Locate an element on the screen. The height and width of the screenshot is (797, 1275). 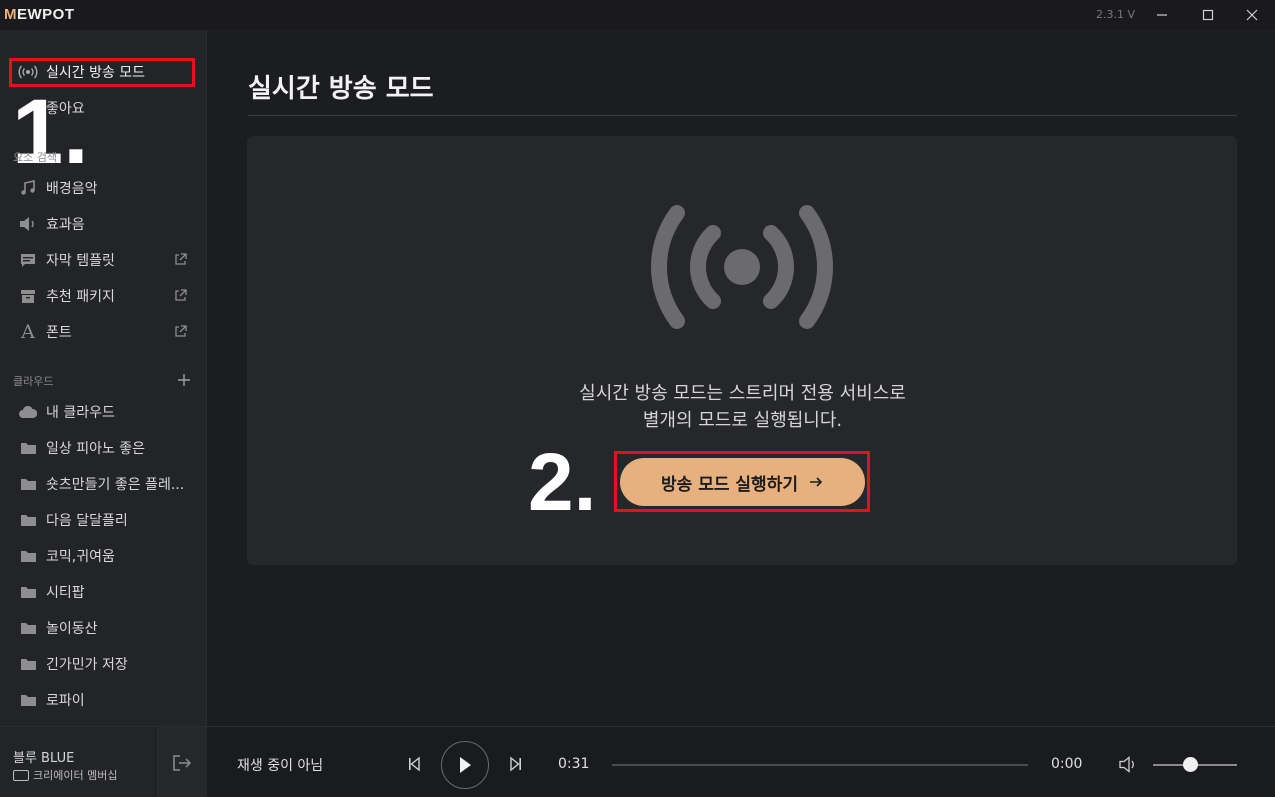
user-name: 블루 BLUE is located at coordinates (44, 758).